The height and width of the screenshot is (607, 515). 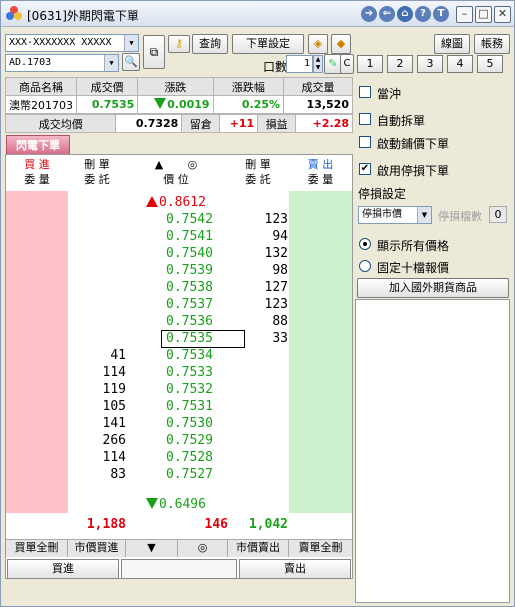 What do you see at coordinates (159, 164) in the screenshot?
I see `scroll-up-button: ▲` at bounding box center [159, 164].